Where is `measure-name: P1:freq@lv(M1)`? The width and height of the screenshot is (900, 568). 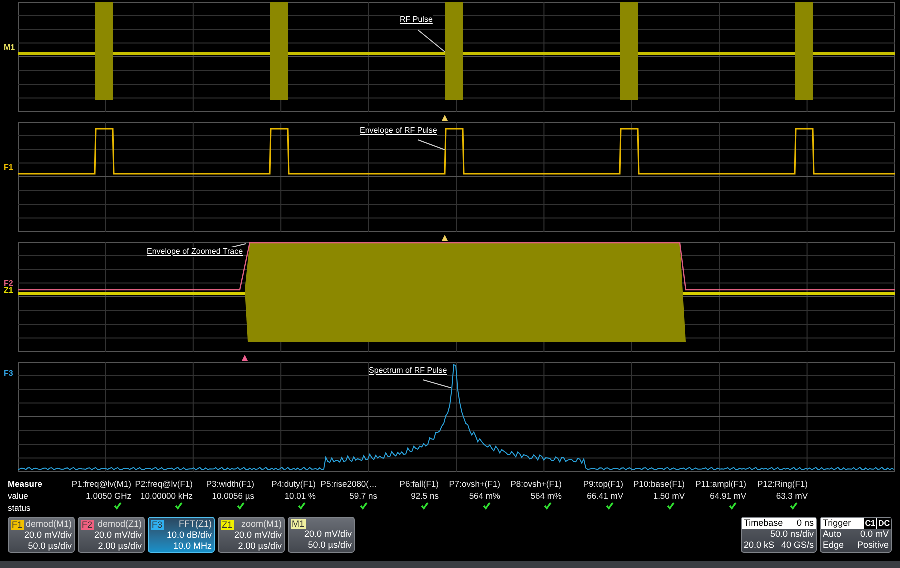 measure-name: P1:freq@lv(M1) is located at coordinates (101, 484).